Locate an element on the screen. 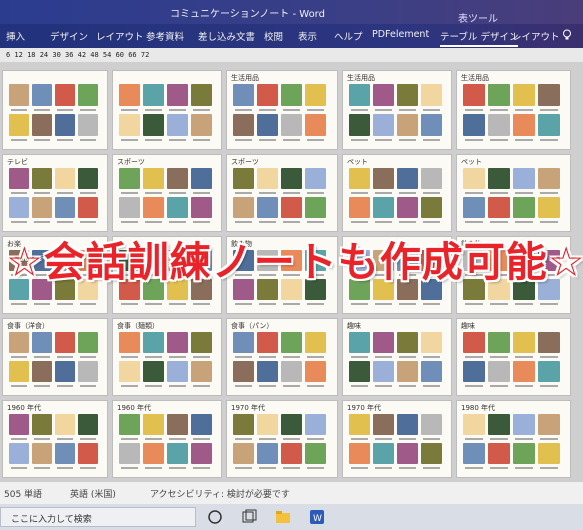  picture-card: 食事（麺類） is located at coordinates (167, 357).